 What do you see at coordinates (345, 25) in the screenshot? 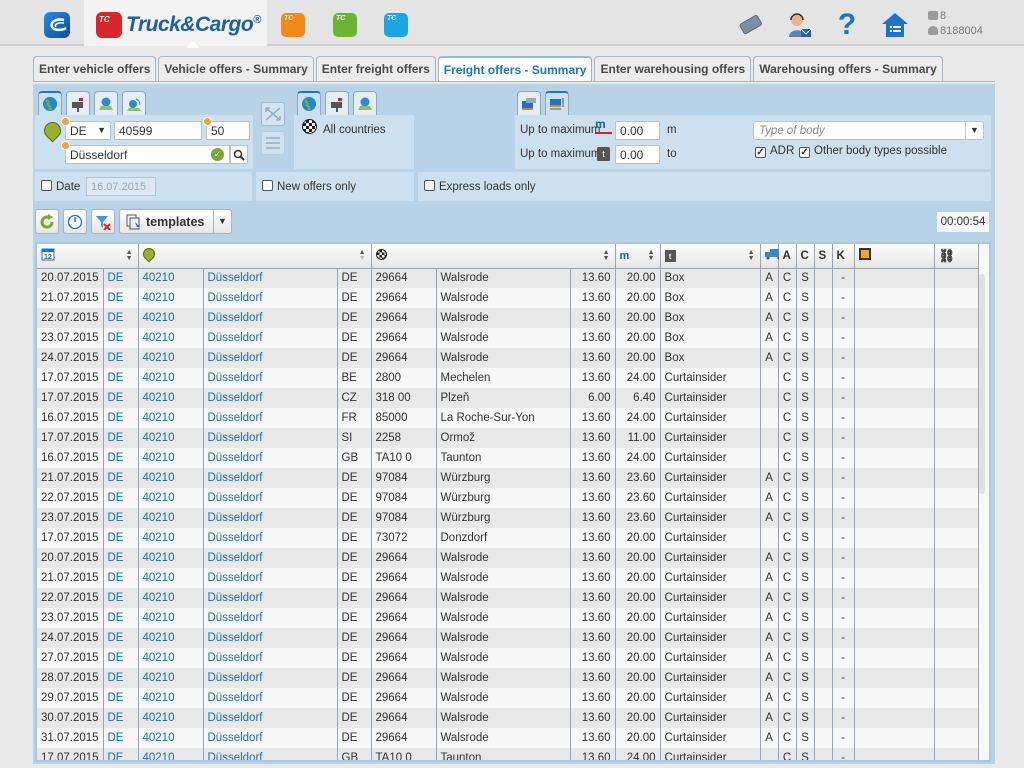
I see `tc-green-app-icon: TC` at bounding box center [345, 25].